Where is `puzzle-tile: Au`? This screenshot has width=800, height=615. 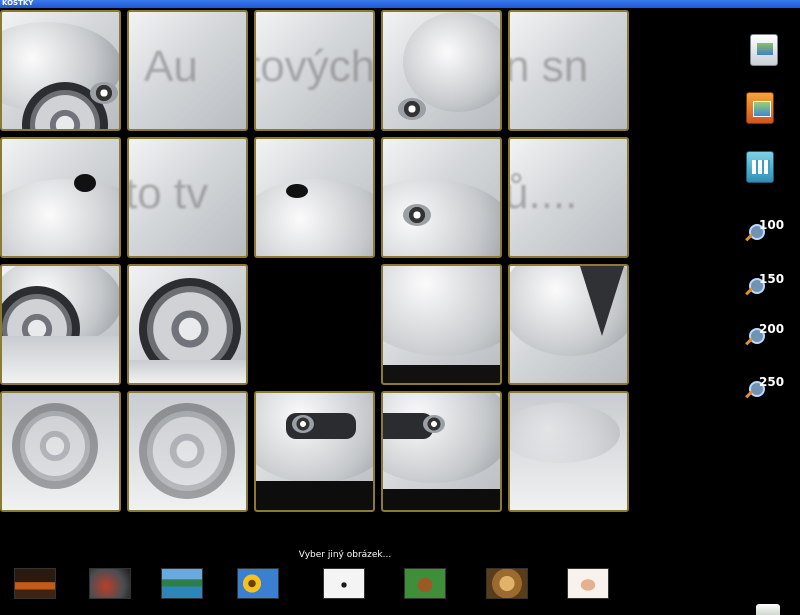
puzzle-tile: Au is located at coordinates (187, 70).